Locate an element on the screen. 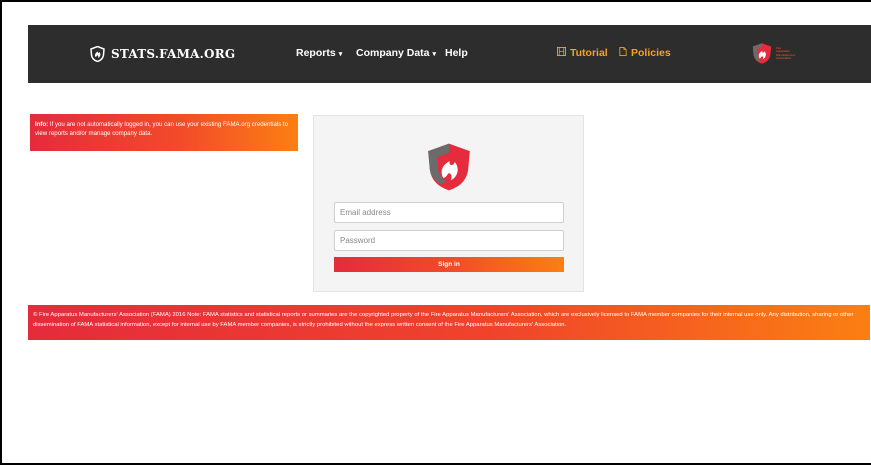  login-logo is located at coordinates (449, 169).